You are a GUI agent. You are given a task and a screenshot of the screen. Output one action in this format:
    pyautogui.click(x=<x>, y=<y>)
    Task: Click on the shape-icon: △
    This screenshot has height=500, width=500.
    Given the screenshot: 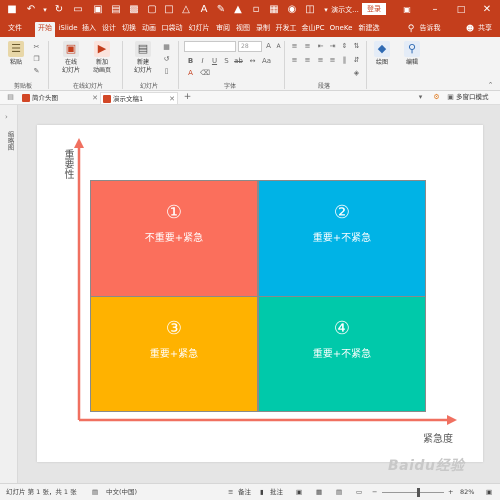 What is the action you would take?
    pyautogui.click(x=186, y=10)
    